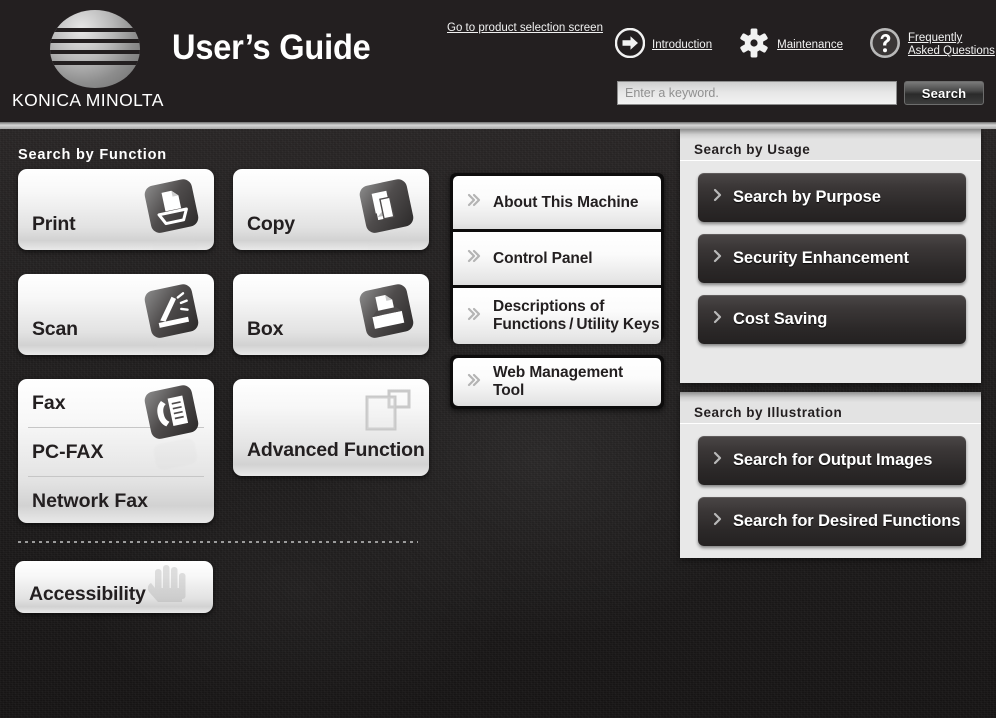 This screenshot has height=718, width=996. I want to click on panel-header-usage: Search by Usage, so click(830, 150).